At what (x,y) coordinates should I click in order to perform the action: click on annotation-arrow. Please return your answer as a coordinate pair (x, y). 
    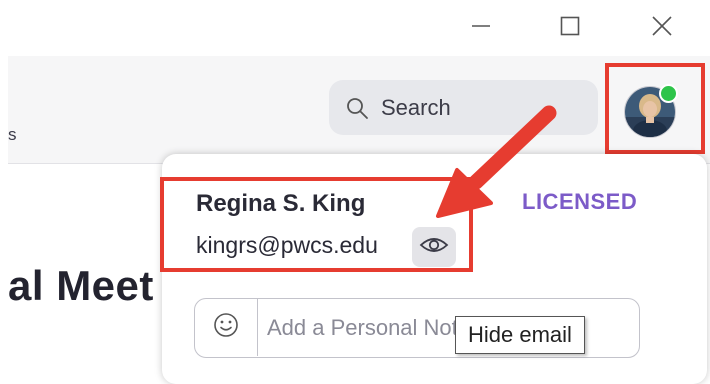
    Looking at the image, I should click on (496, 161).